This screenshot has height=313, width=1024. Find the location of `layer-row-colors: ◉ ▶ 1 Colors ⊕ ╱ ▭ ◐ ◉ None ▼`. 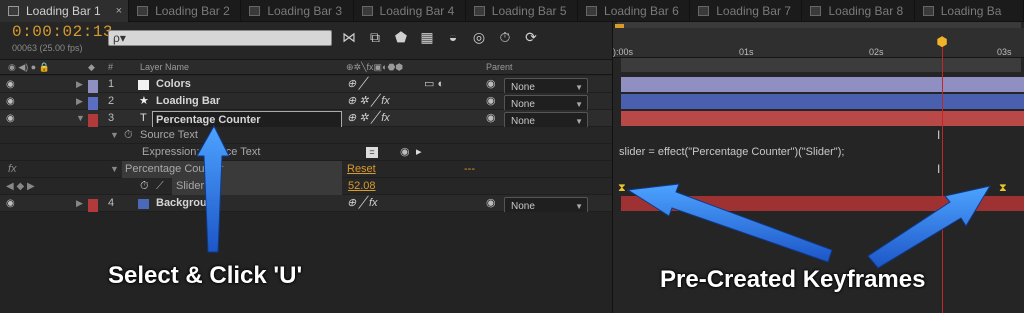

layer-row-colors: ◉ ▶ 1 Colors ⊕ ╱ ▭ ◐ ◉ None ▼ is located at coordinates (306, 86).